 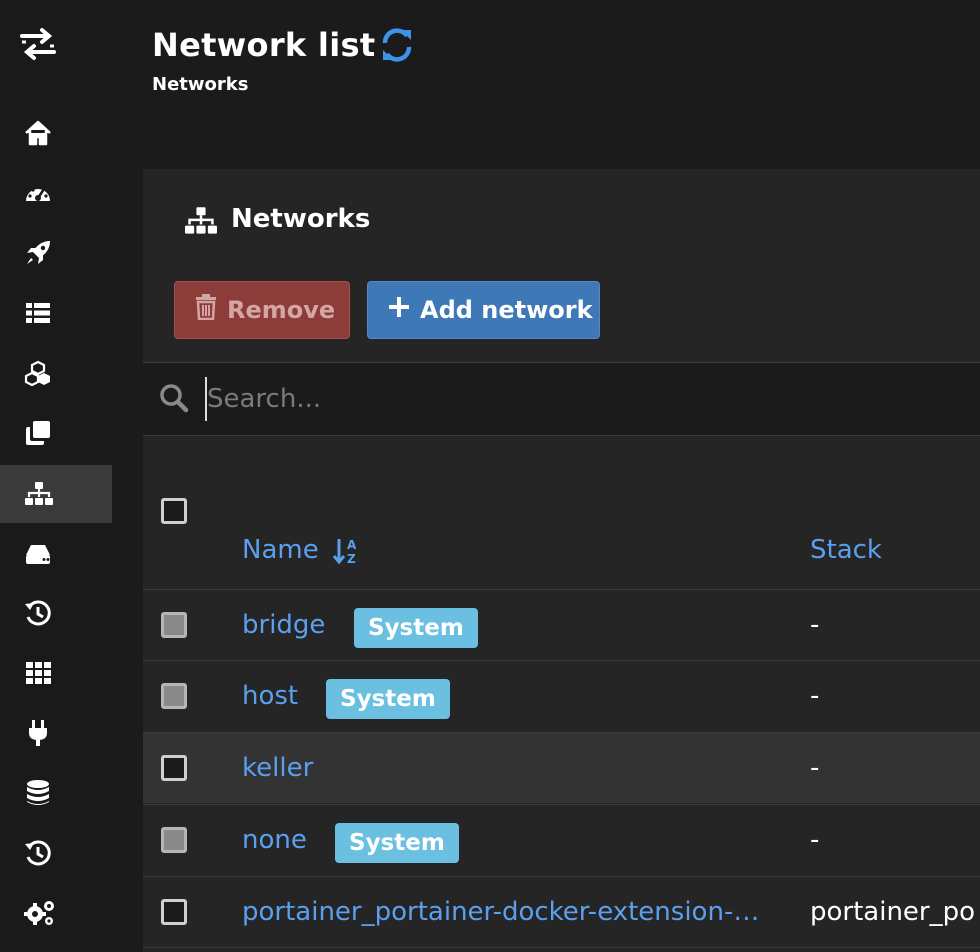 I want to click on network-name-link: bridge, so click(x=283, y=625).